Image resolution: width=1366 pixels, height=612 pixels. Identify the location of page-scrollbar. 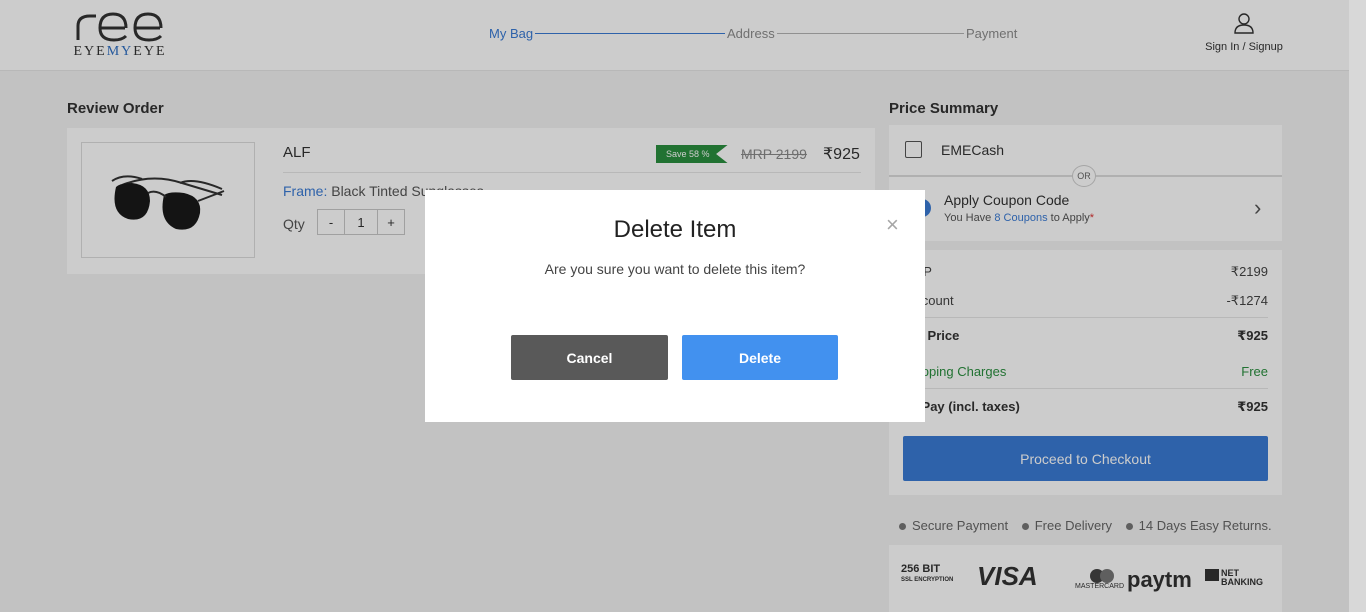
(1357, 306).